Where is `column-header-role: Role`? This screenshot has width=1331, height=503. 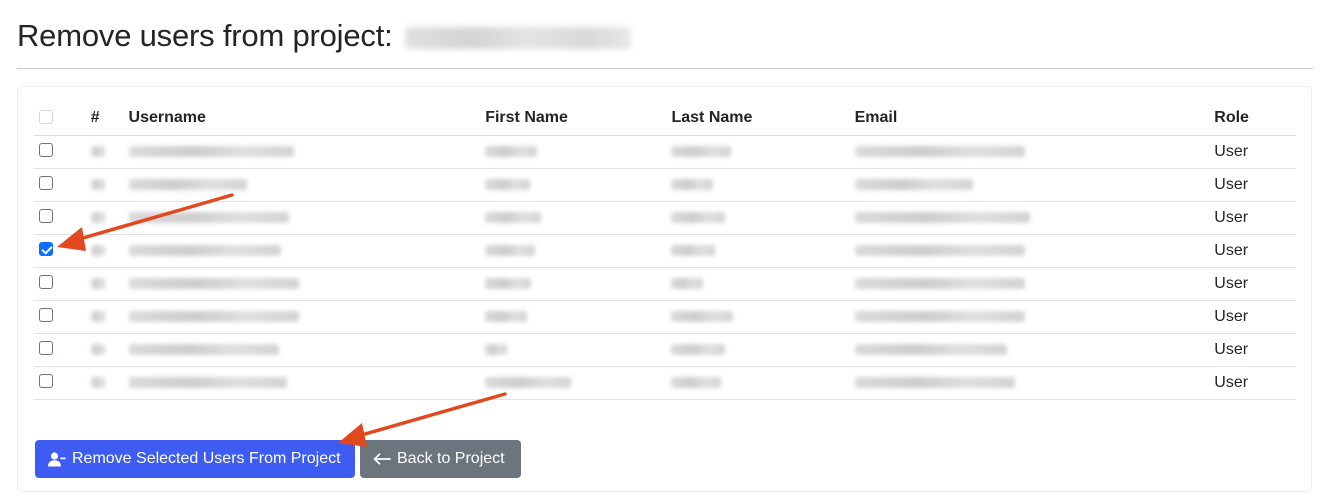 column-header-role: Role is located at coordinates (1255, 119).